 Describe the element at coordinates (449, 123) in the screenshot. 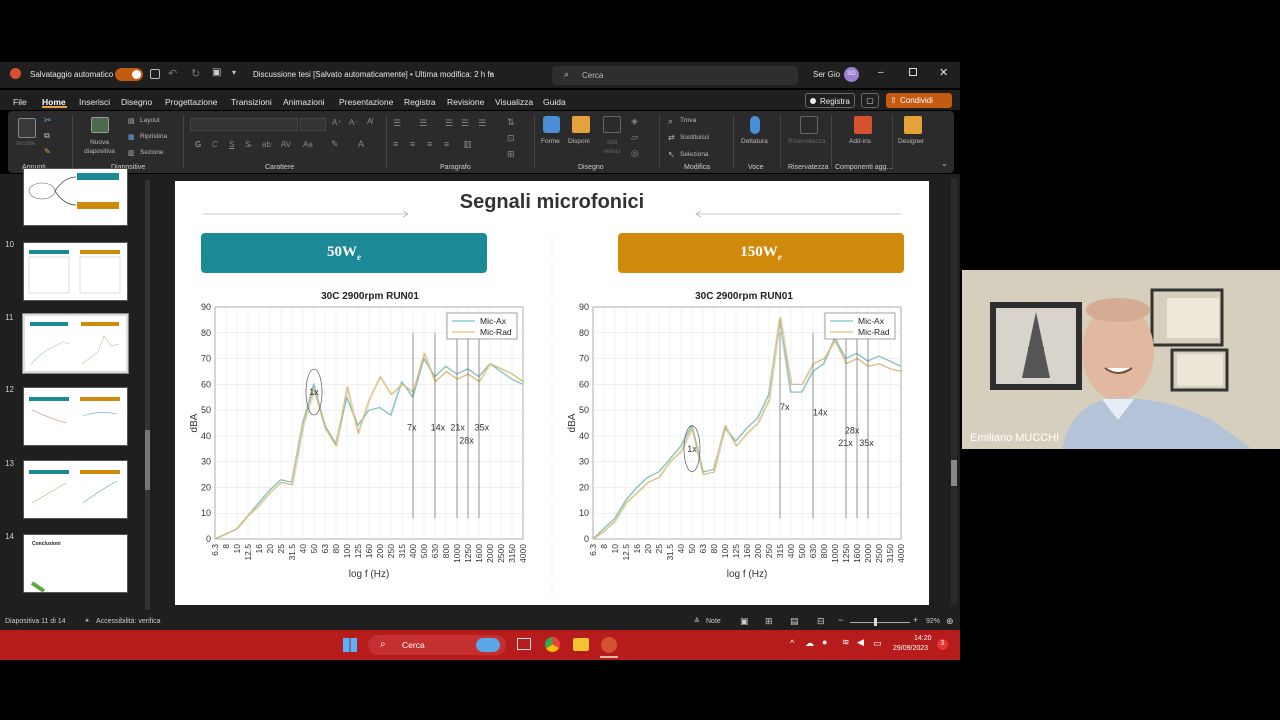

I see `decrease-indent-icon: ☰` at that location.